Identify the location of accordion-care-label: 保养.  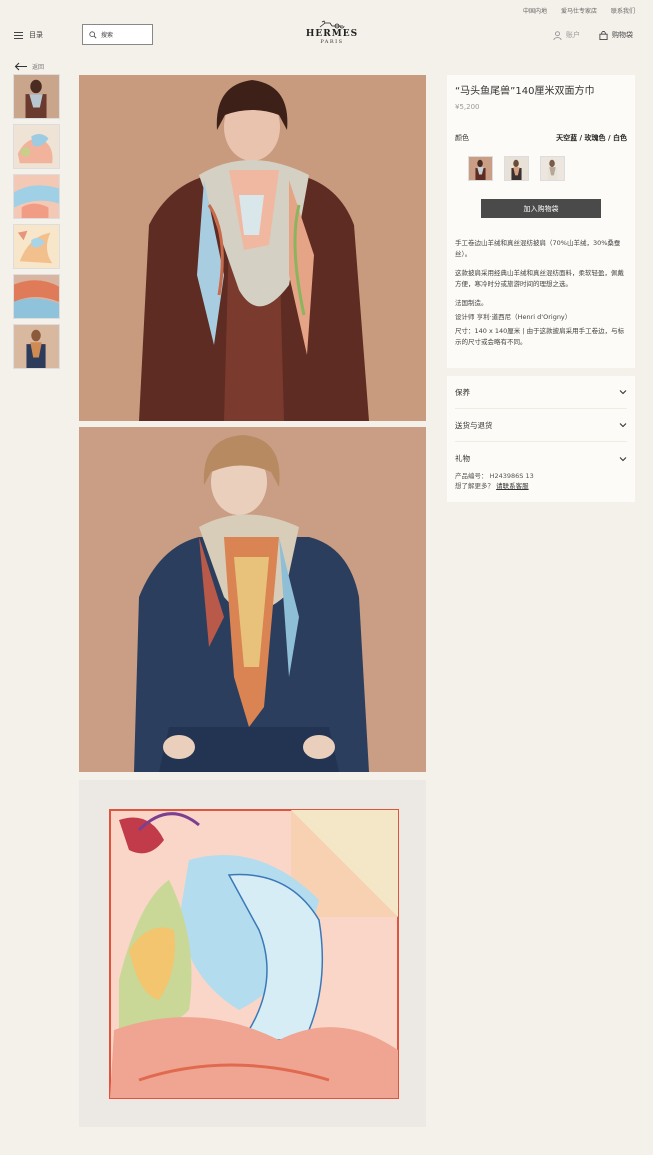
(462, 392).